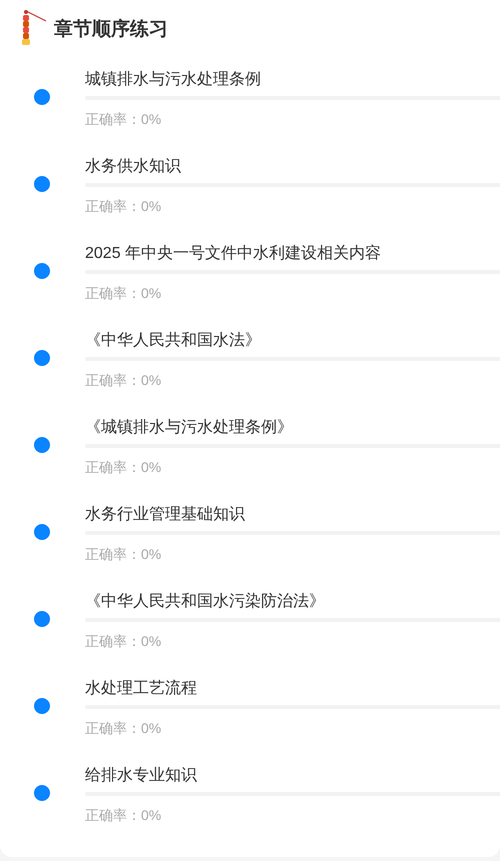 The height and width of the screenshot is (861, 500). Describe the element at coordinates (292, 254) in the screenshot. I see `chapter-title: 2025 年中央一号文件中水利建设相关内容` at that location.